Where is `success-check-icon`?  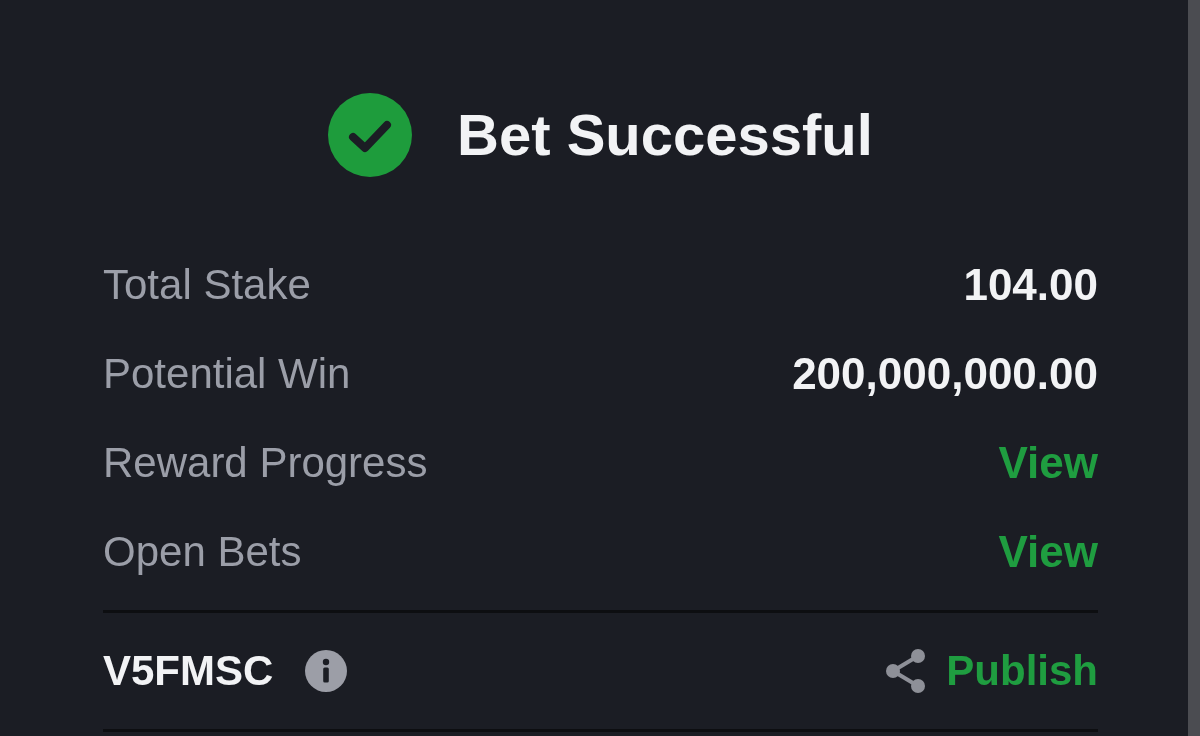 success-check-icon is located at coordinates (370, 135).